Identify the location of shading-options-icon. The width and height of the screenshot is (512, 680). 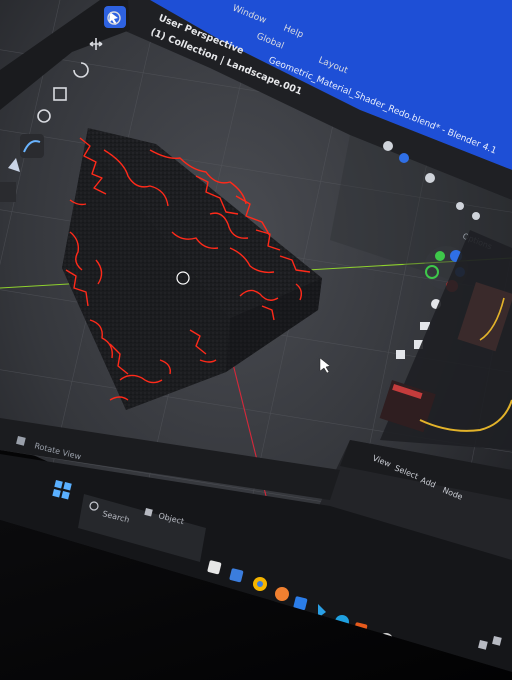
(476, 216).